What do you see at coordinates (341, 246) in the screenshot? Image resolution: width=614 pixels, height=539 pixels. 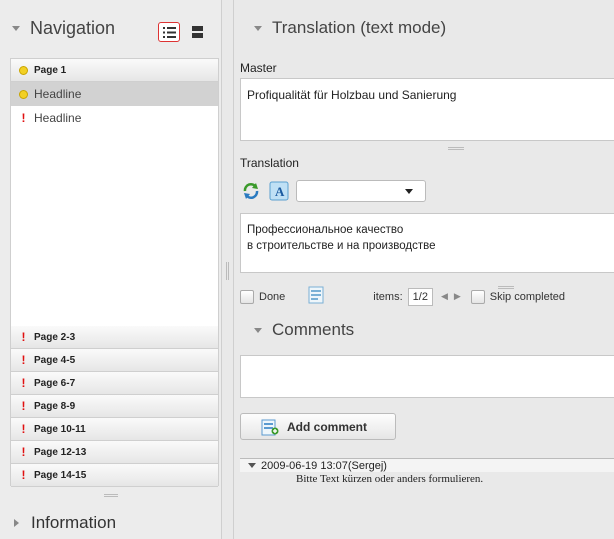 I see `translation-line: в строительстве и на производстве` at bounding box center [341, 246].